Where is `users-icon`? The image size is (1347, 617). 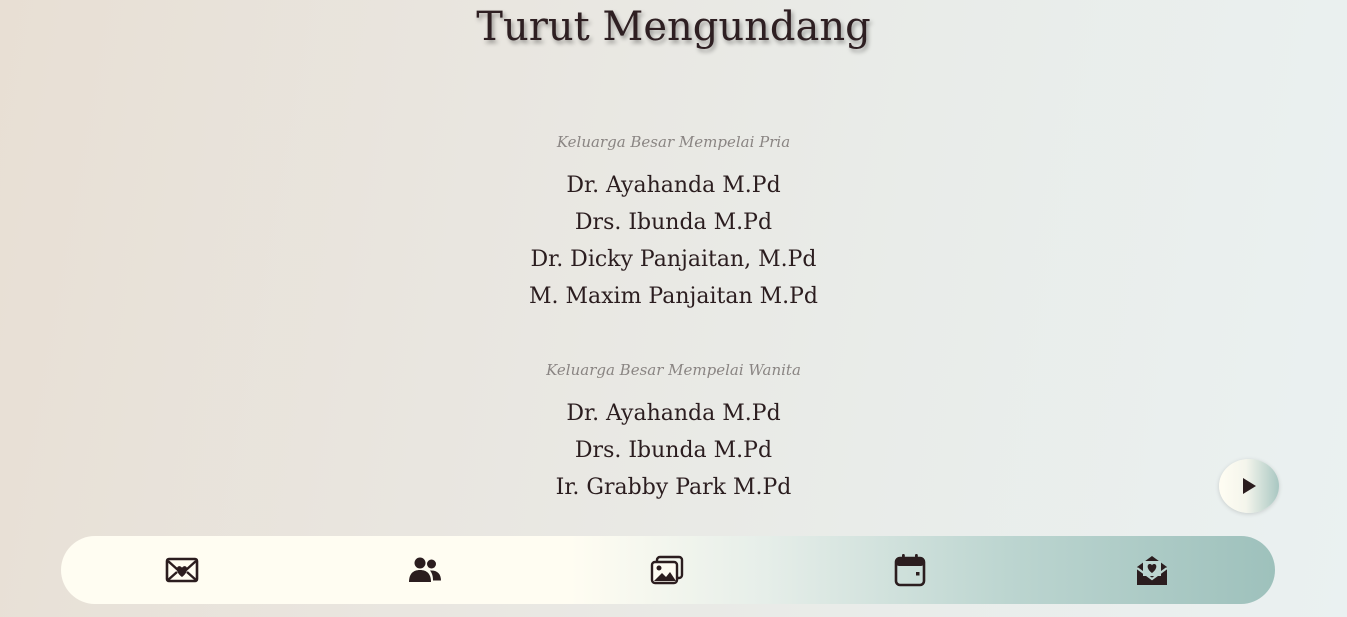
users-icon is located at coordinates (425, 569).